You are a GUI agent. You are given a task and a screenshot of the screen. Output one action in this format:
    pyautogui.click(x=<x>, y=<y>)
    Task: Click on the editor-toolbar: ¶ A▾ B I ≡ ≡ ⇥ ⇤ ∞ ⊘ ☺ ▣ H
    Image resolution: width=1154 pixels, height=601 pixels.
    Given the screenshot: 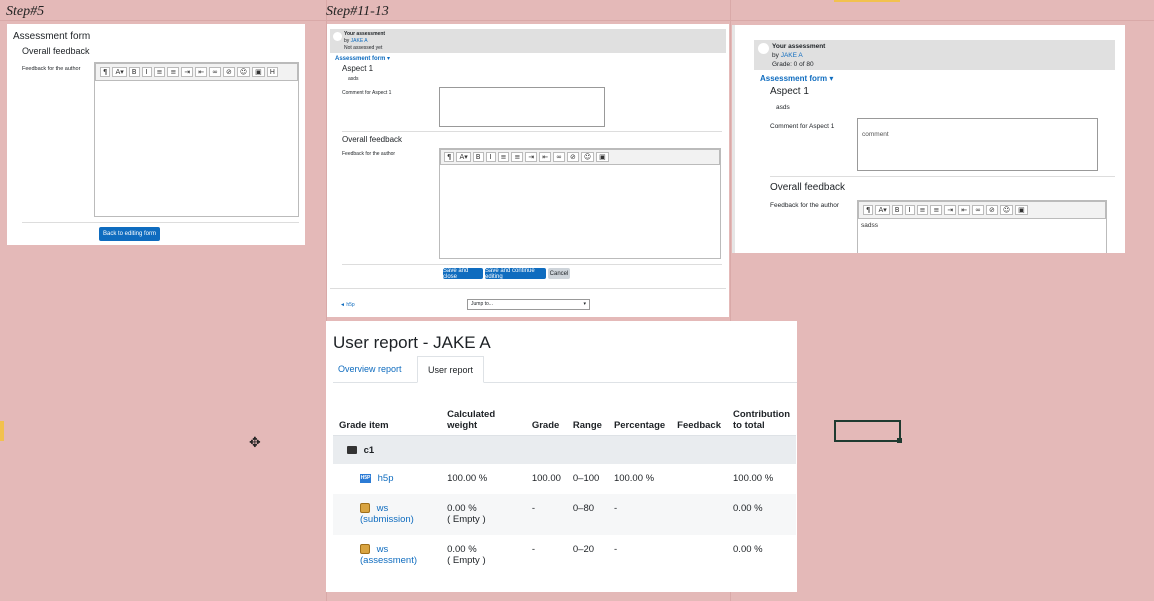 What is the action you would take?
    pyautogui.click(x=196, y=72)
    